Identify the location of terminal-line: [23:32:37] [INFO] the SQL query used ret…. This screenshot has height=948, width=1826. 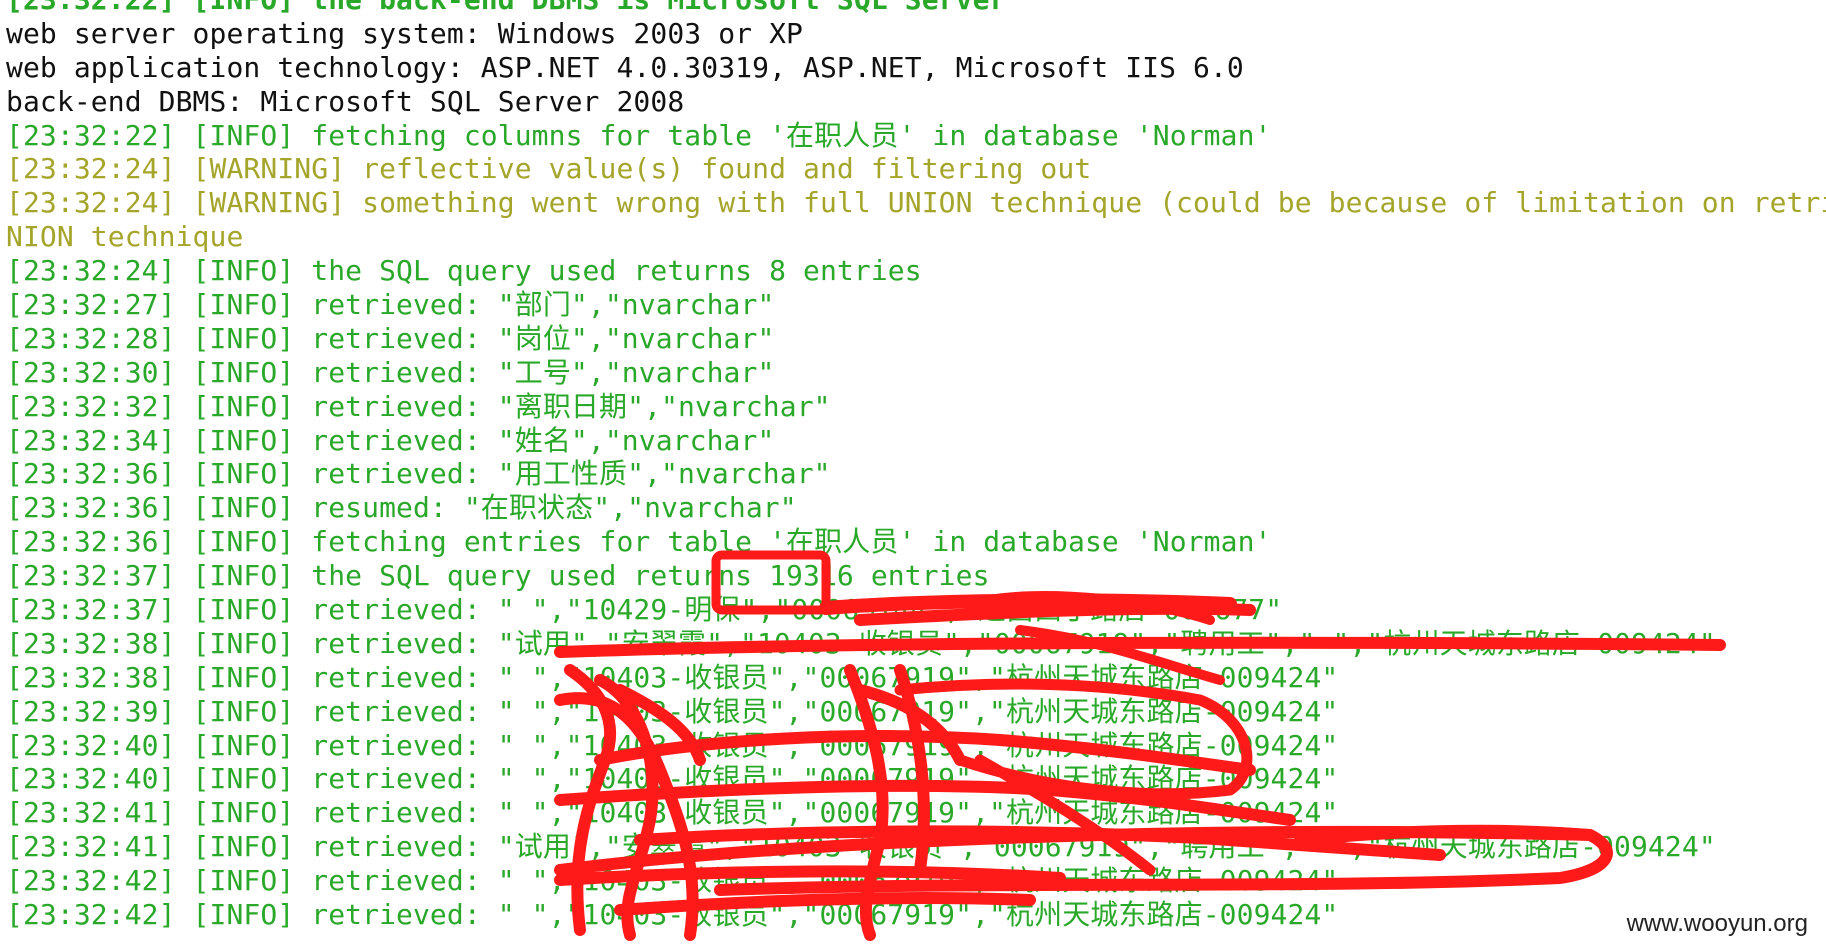
(498, 576).